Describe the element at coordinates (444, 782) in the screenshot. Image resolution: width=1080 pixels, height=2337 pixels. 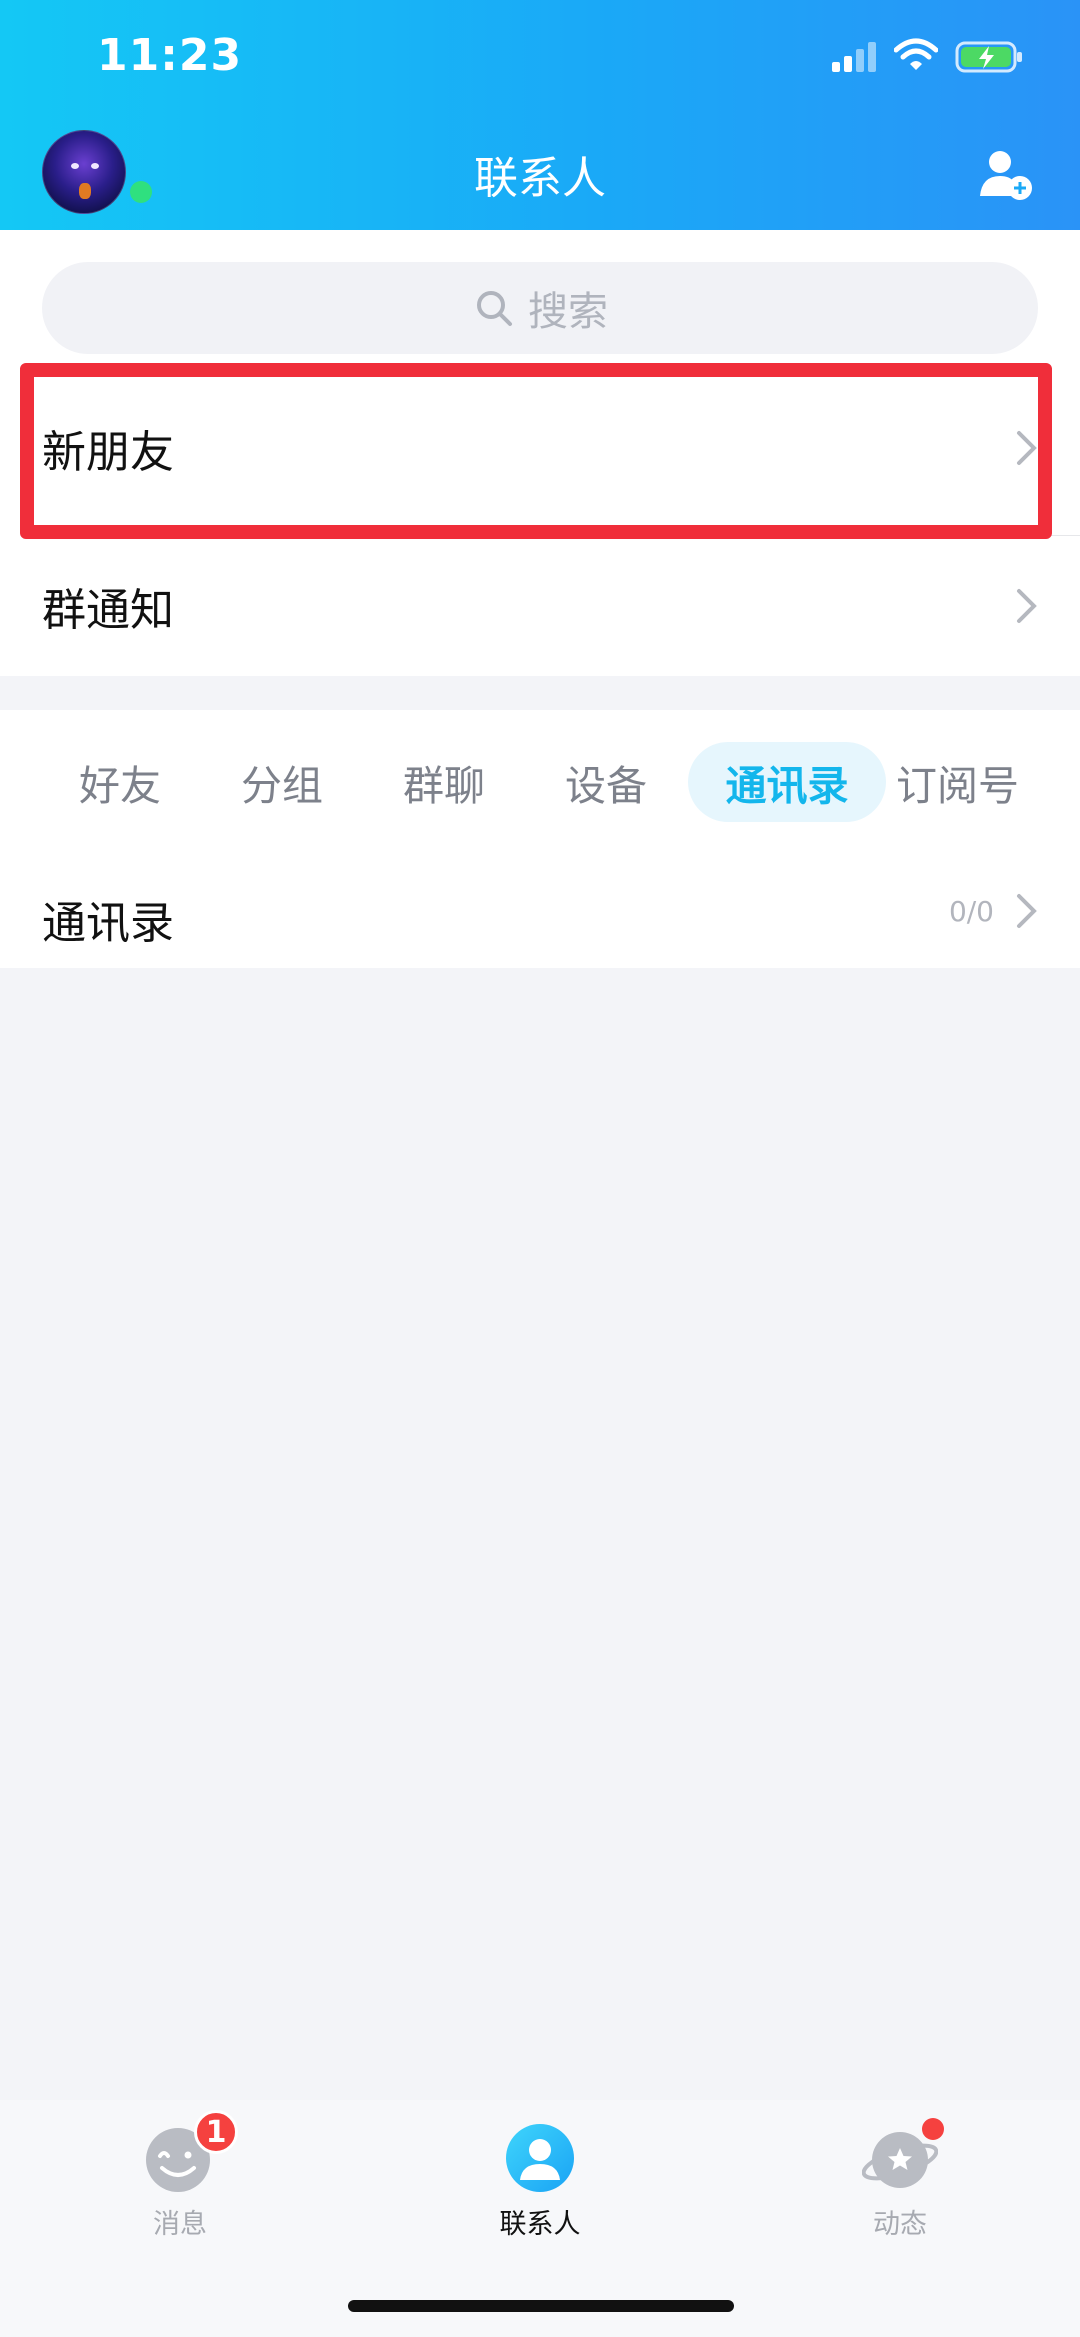
I see `tab-group-chats: 群聊` at that location.